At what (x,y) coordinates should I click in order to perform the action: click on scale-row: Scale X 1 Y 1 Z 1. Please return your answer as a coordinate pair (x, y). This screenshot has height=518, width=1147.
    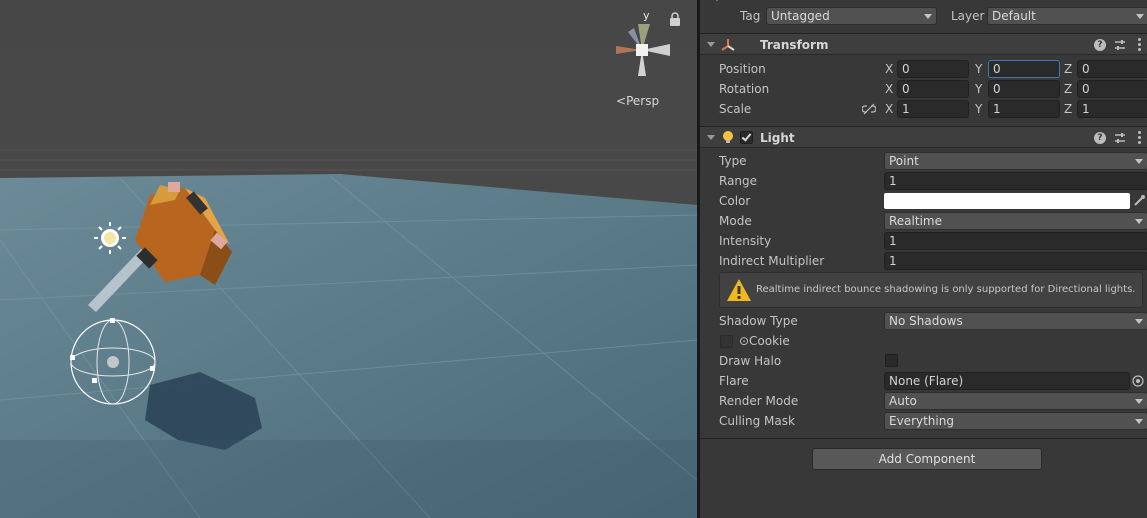
    Looking at the image, I should click on (923, 109).